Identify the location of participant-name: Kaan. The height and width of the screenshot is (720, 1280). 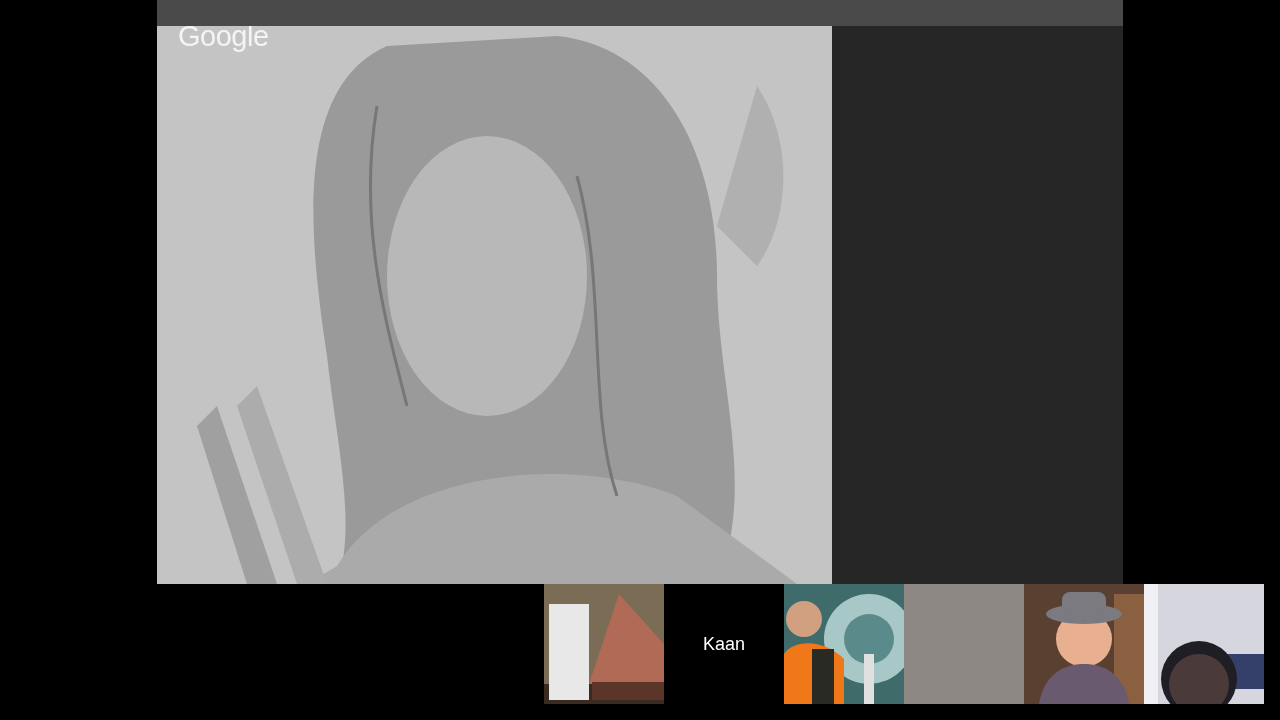
(723, 644).